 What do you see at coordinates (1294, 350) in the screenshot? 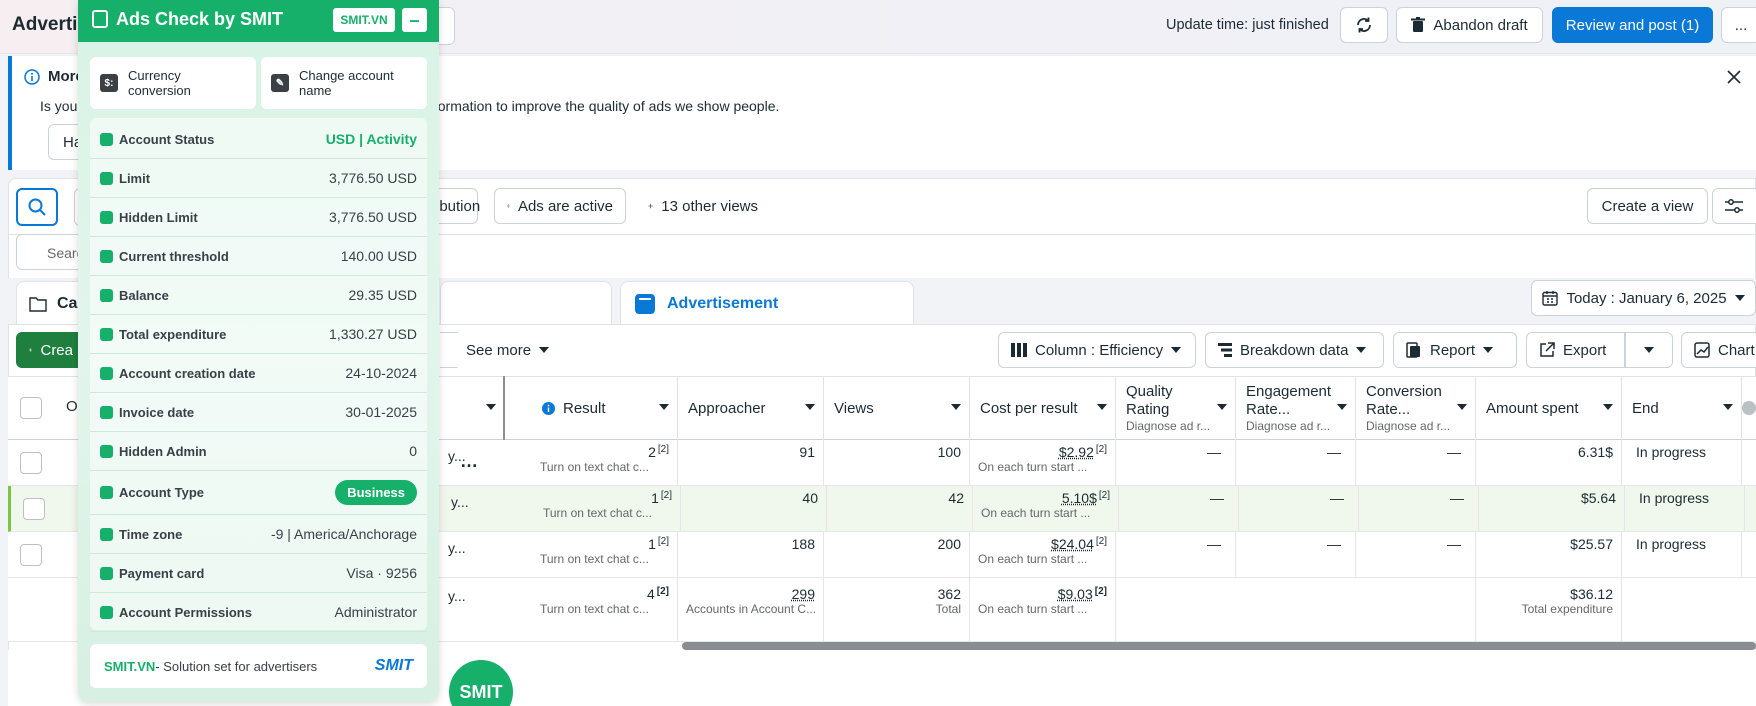
I see `breakdown-button: Breakdown data` at bounding box center [1294, 350].